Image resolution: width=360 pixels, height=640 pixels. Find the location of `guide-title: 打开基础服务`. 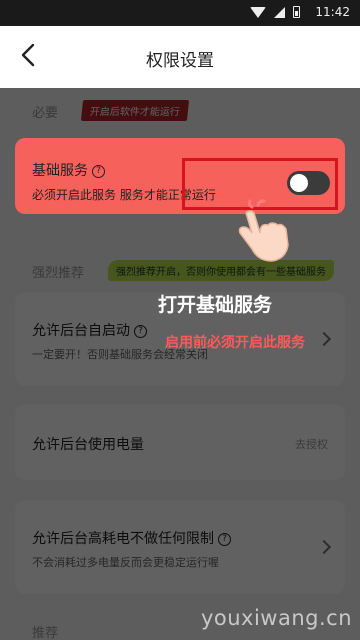

guide-title: 打开基础服务 is located at coordinates (214, 305).